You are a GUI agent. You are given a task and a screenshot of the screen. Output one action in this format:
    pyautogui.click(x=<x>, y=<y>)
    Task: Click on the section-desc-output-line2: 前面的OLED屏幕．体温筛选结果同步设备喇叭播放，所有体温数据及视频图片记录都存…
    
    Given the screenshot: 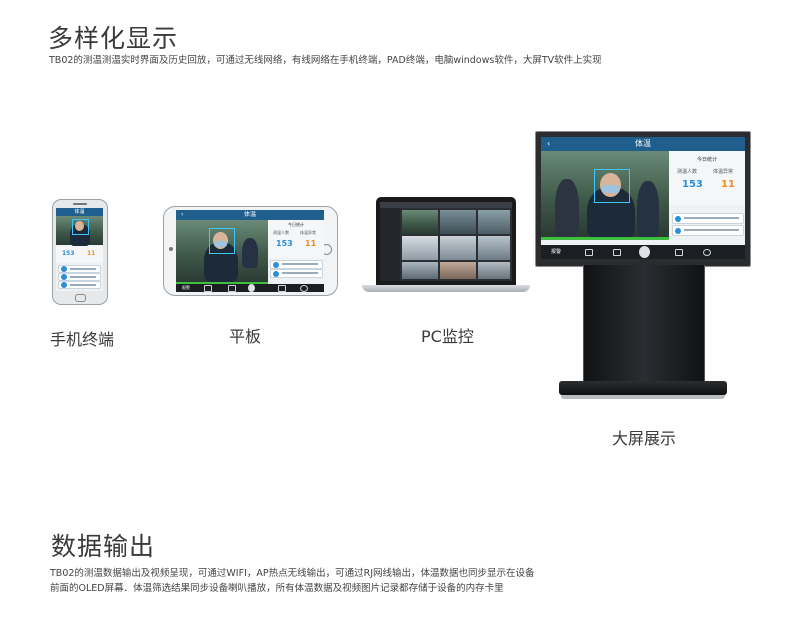 What is the action you would take?
    pyautogui.click(x=277, y=588)
    